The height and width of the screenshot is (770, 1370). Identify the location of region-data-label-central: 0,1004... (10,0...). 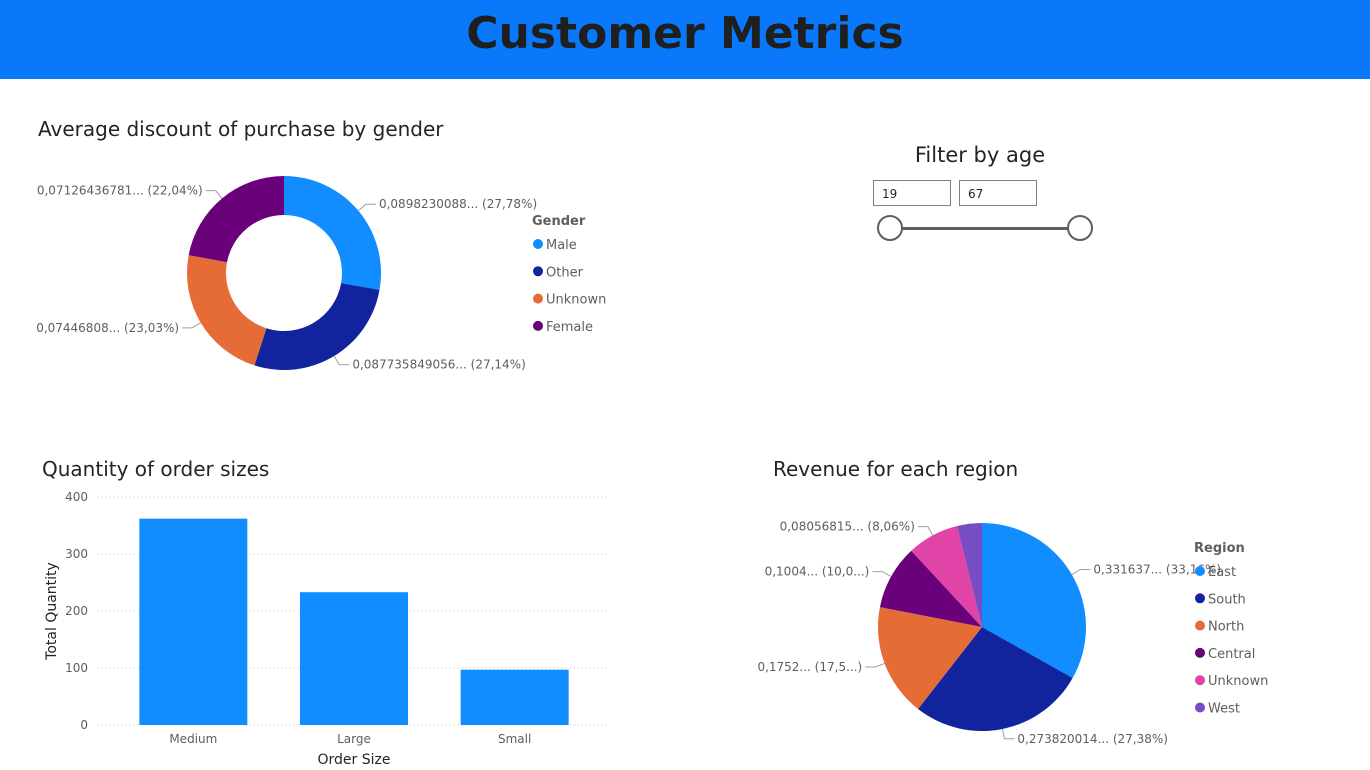
(817, 572).